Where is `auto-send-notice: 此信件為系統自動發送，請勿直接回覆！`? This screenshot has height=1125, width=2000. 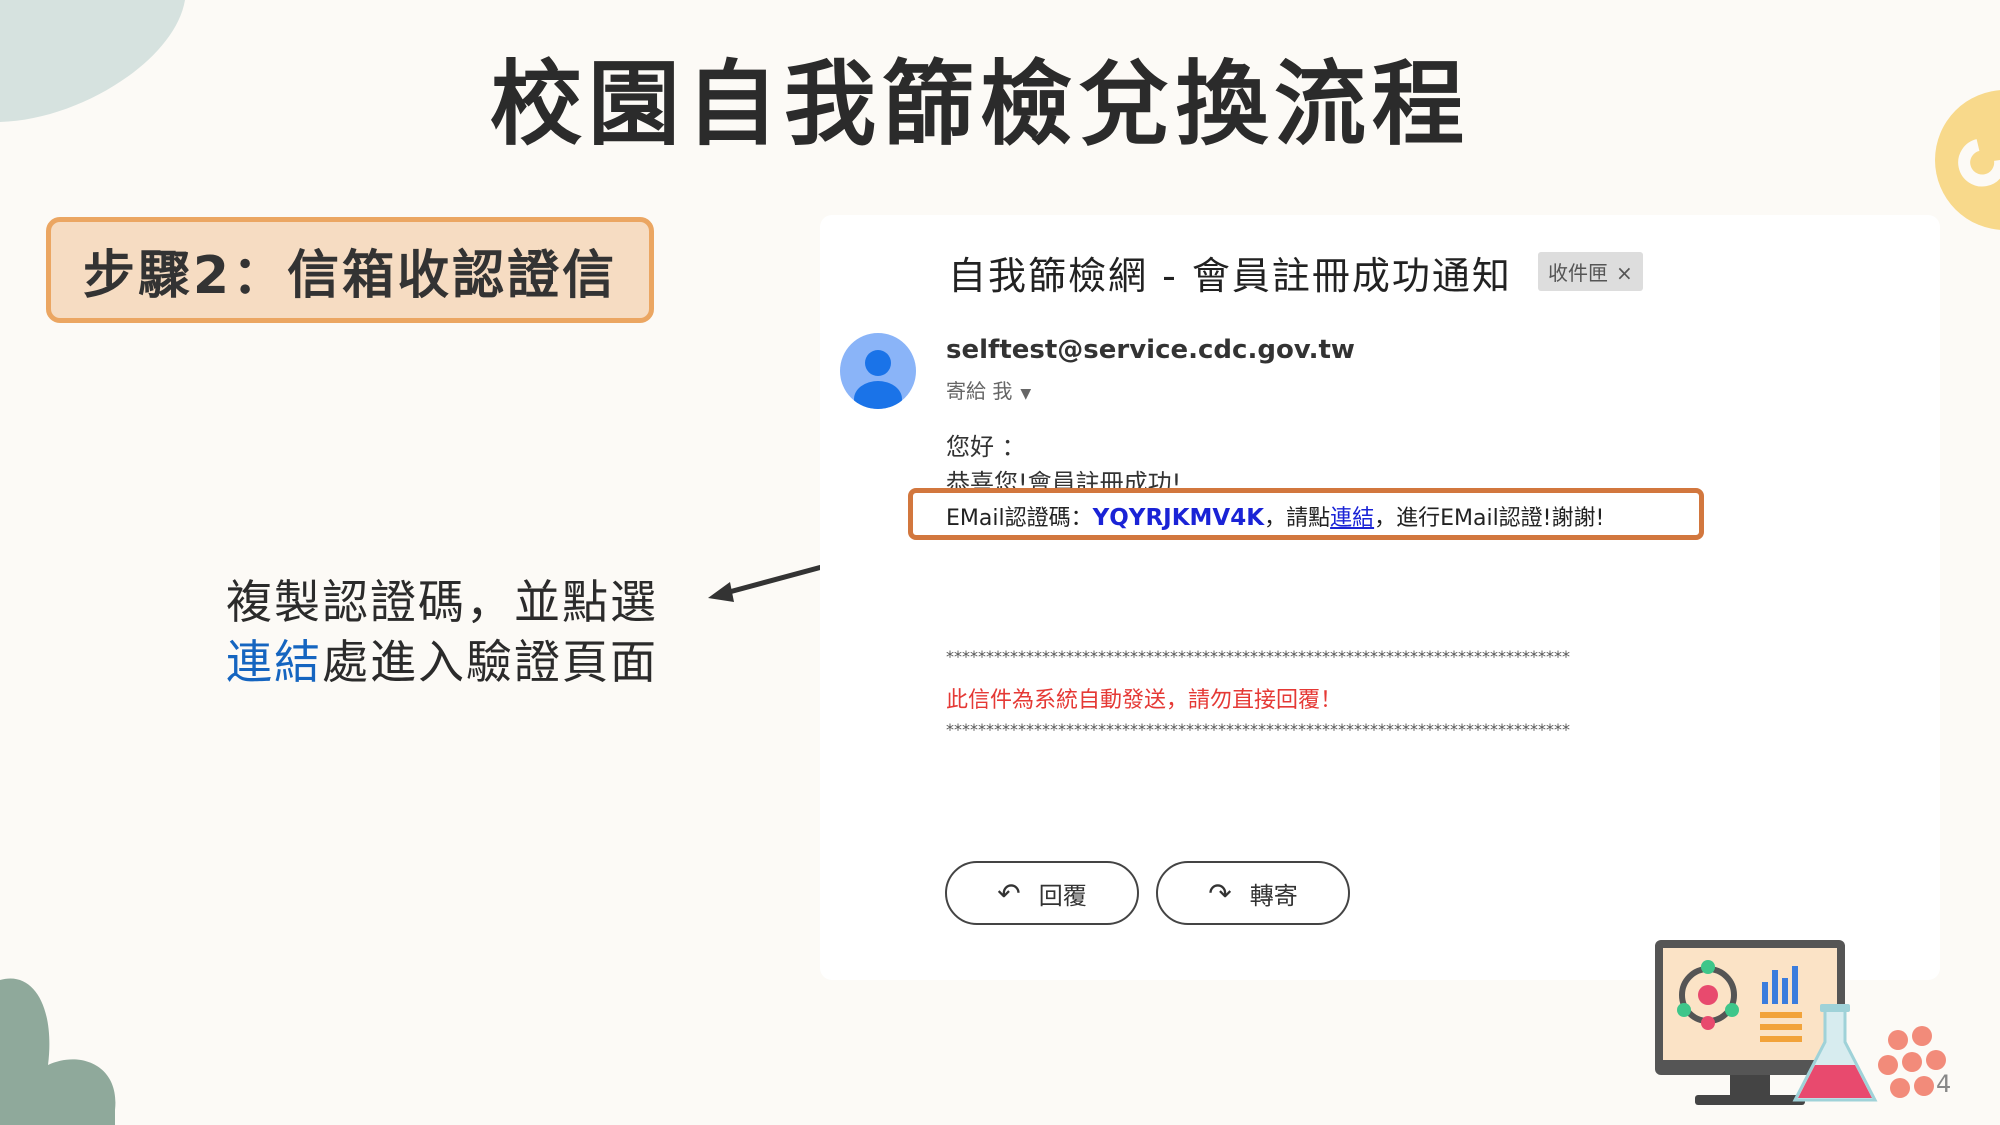
auto-send-notice: 此信件為系統自動發送，請勿直接回覆！ is located at coordinates (1144, 700).